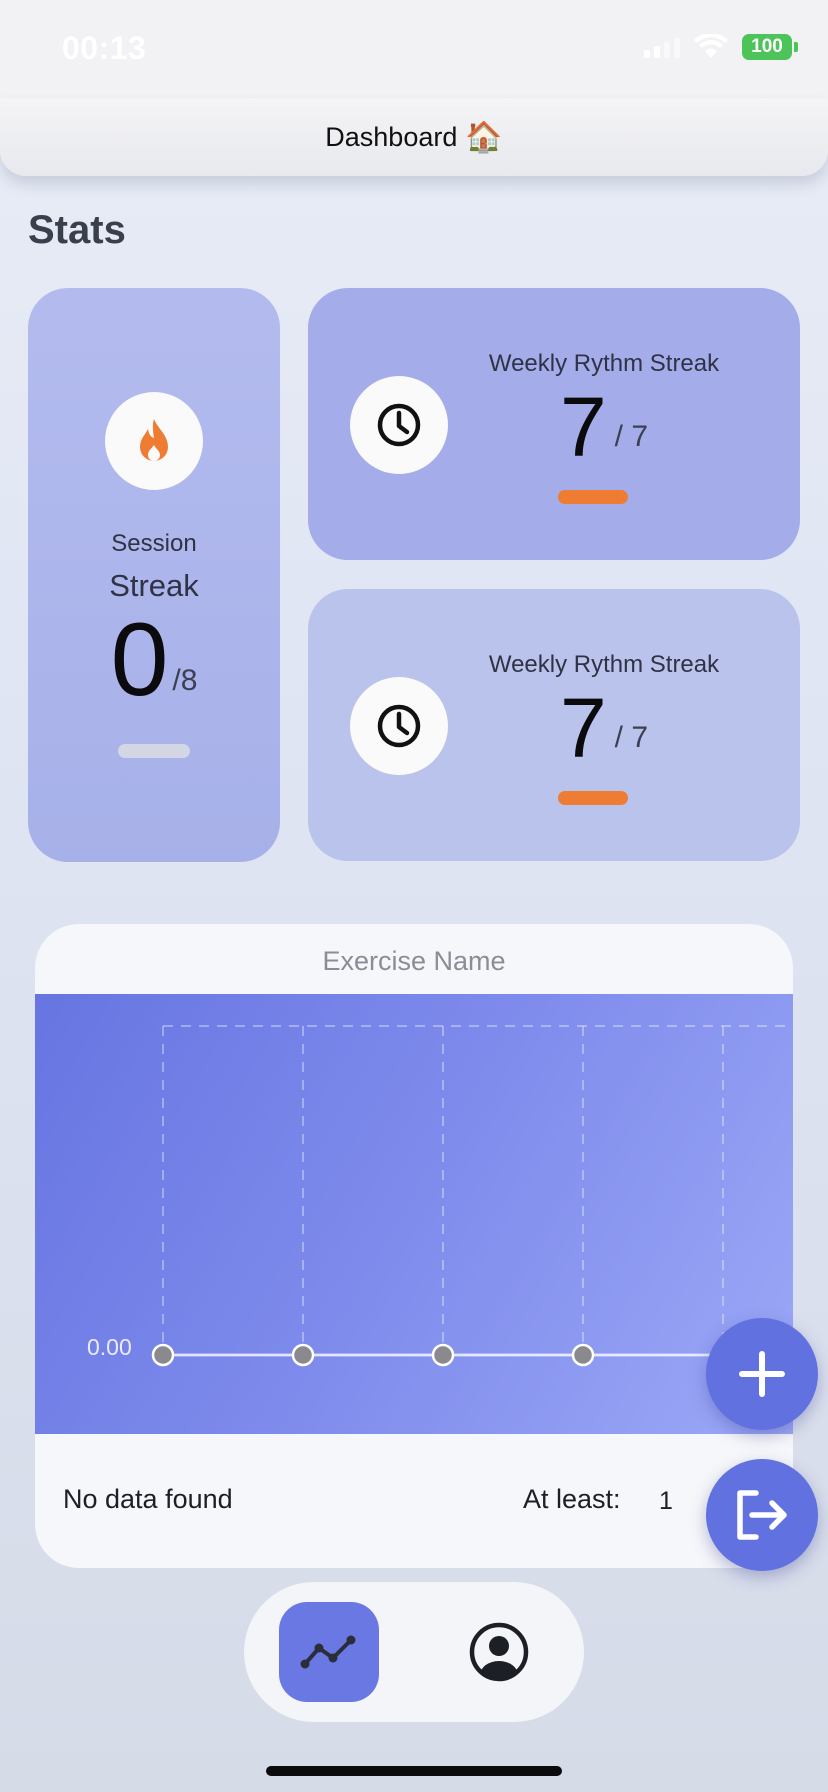 The image size is (828, 1792). Describe the element at coordinates (770, 47) in the screenshot. I see `battery-icon: 100` at that location.